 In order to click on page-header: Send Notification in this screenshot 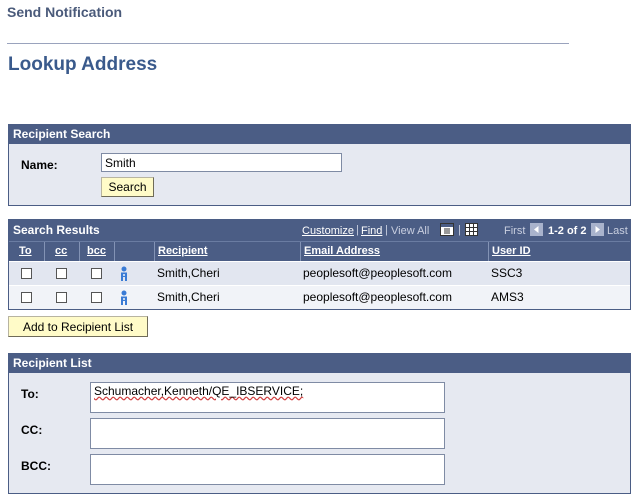, I will do `click(65, 12)`.